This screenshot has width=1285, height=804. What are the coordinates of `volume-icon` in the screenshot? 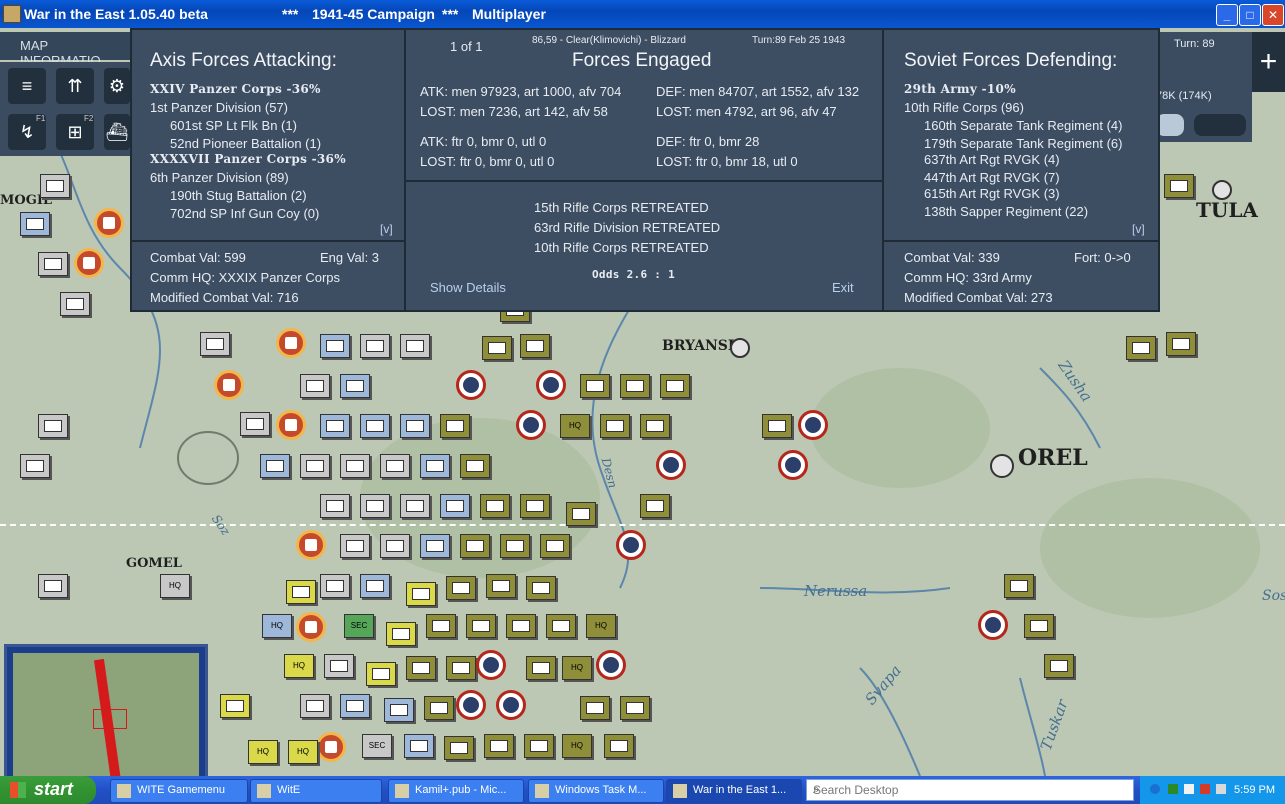 It's located at (1221, 789).